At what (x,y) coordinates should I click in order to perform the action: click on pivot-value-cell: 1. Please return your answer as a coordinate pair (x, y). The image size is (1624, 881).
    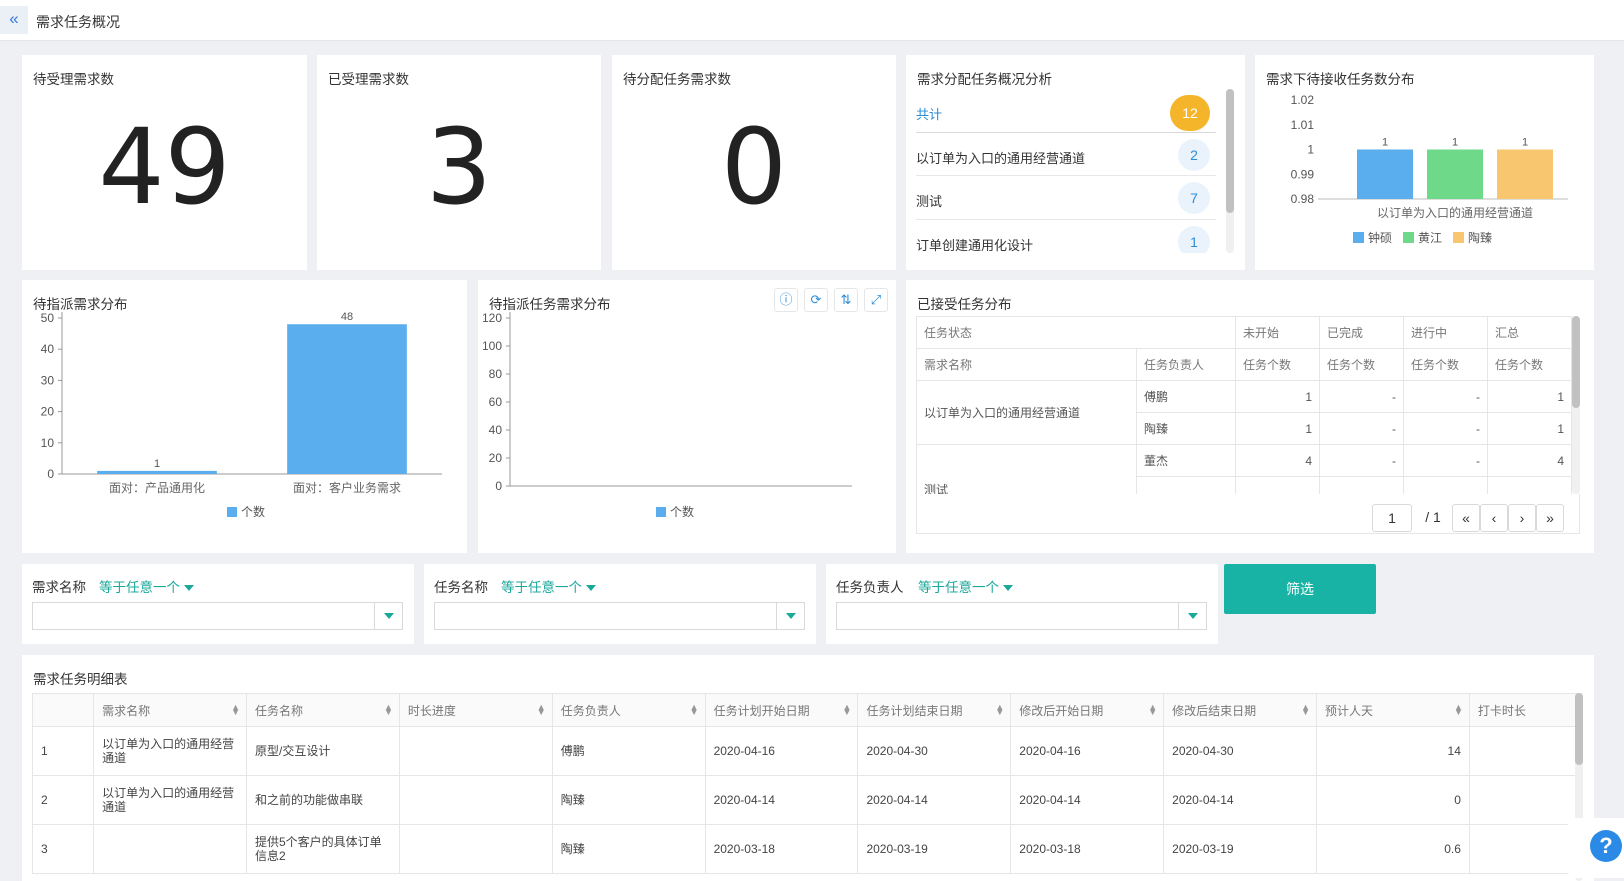
    Looking at the image, I should click on (1277, 428).